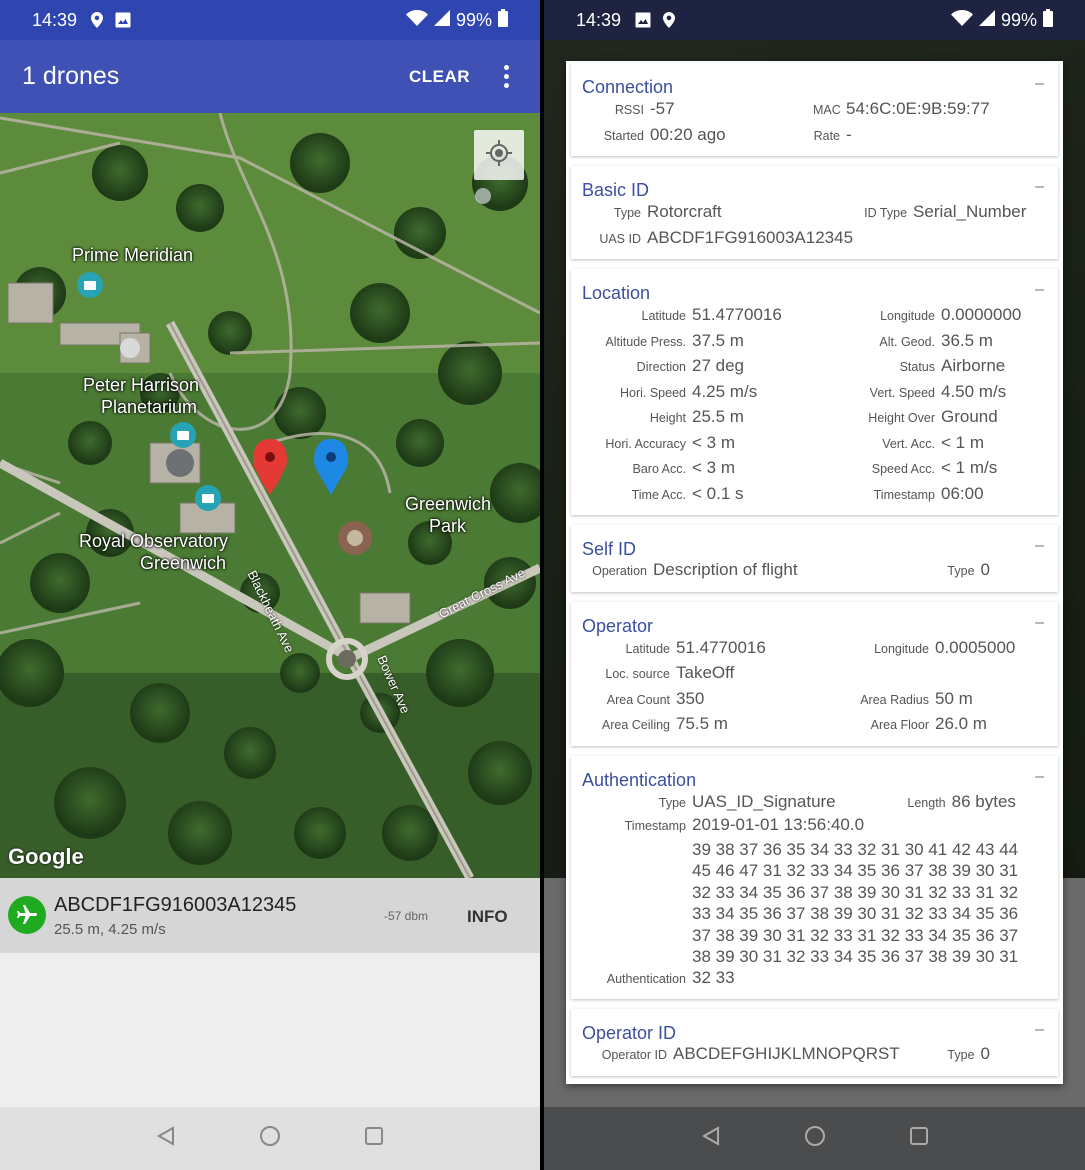 The width and height of the screenshot is (1085, 1170). I want to click on field-cell: Height Over Ground, so click(928, 419).